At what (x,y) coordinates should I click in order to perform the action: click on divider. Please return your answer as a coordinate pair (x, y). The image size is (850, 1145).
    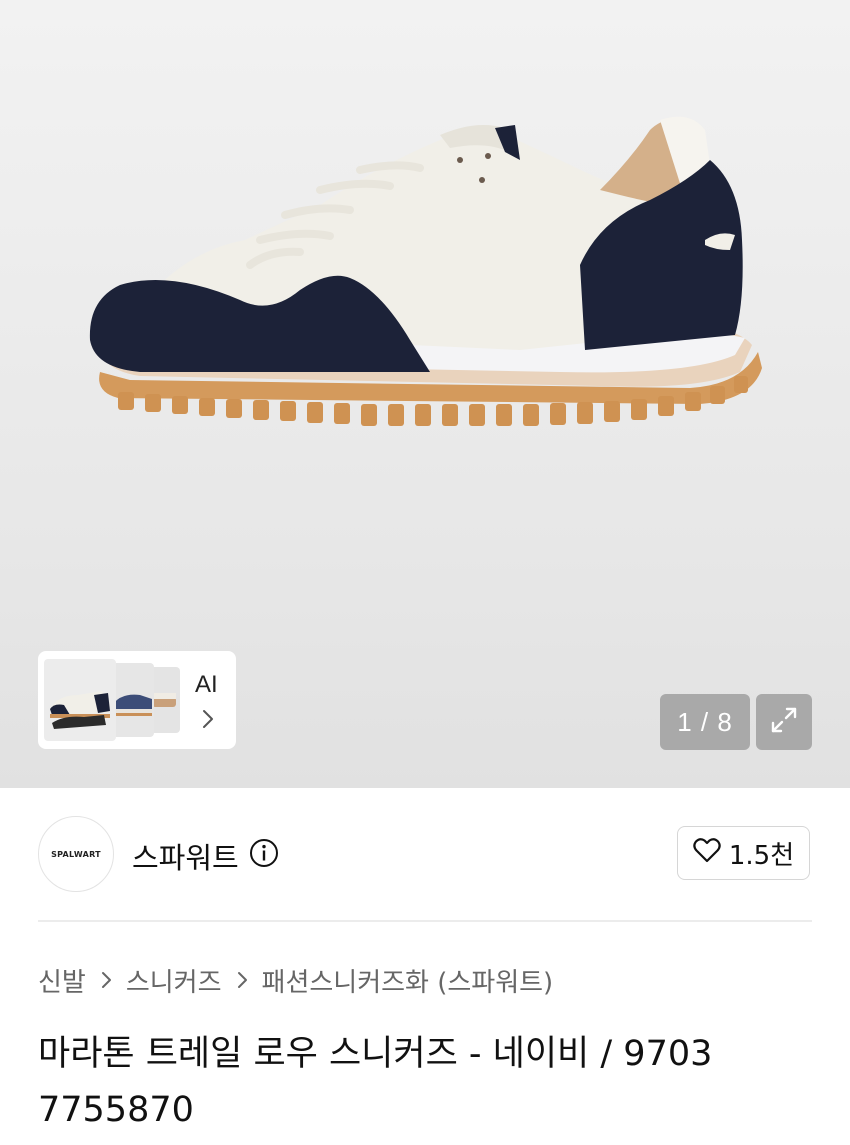
    Looking at the image, I should click on (425, 921).